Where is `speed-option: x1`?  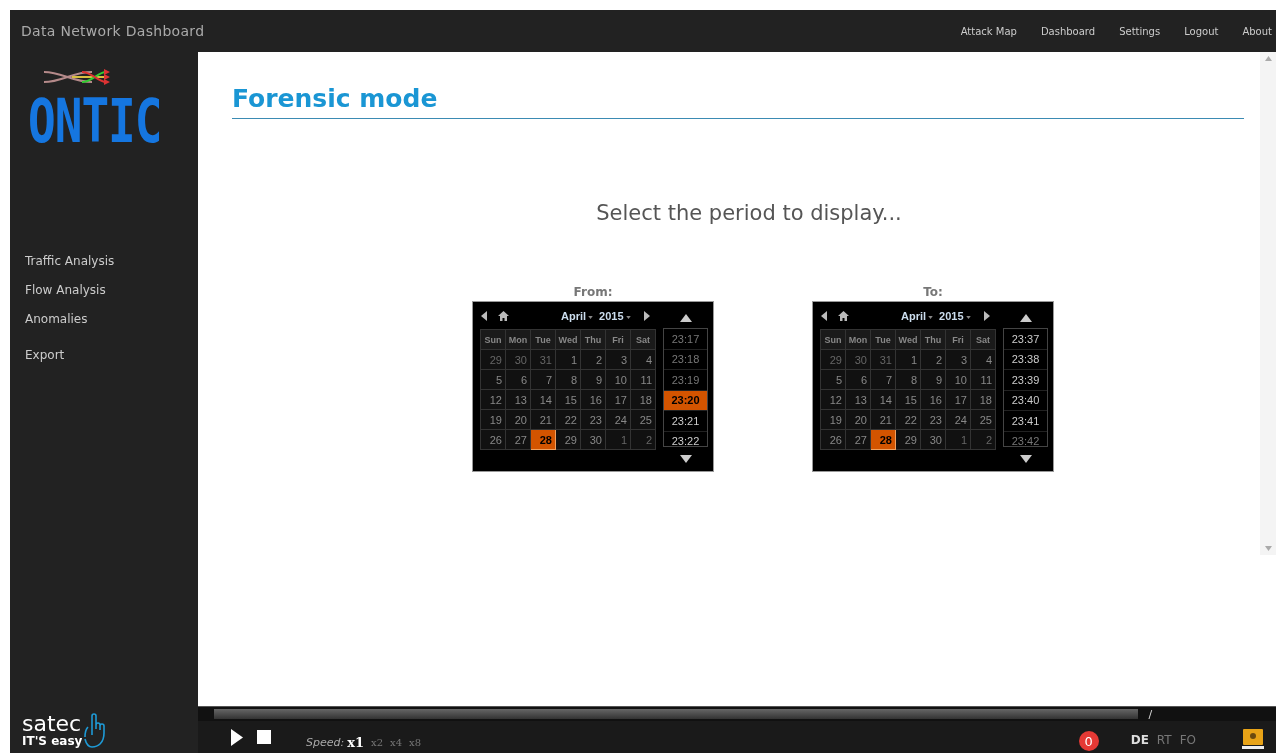 speed-option: x1 is located at coordinates (355, 742).